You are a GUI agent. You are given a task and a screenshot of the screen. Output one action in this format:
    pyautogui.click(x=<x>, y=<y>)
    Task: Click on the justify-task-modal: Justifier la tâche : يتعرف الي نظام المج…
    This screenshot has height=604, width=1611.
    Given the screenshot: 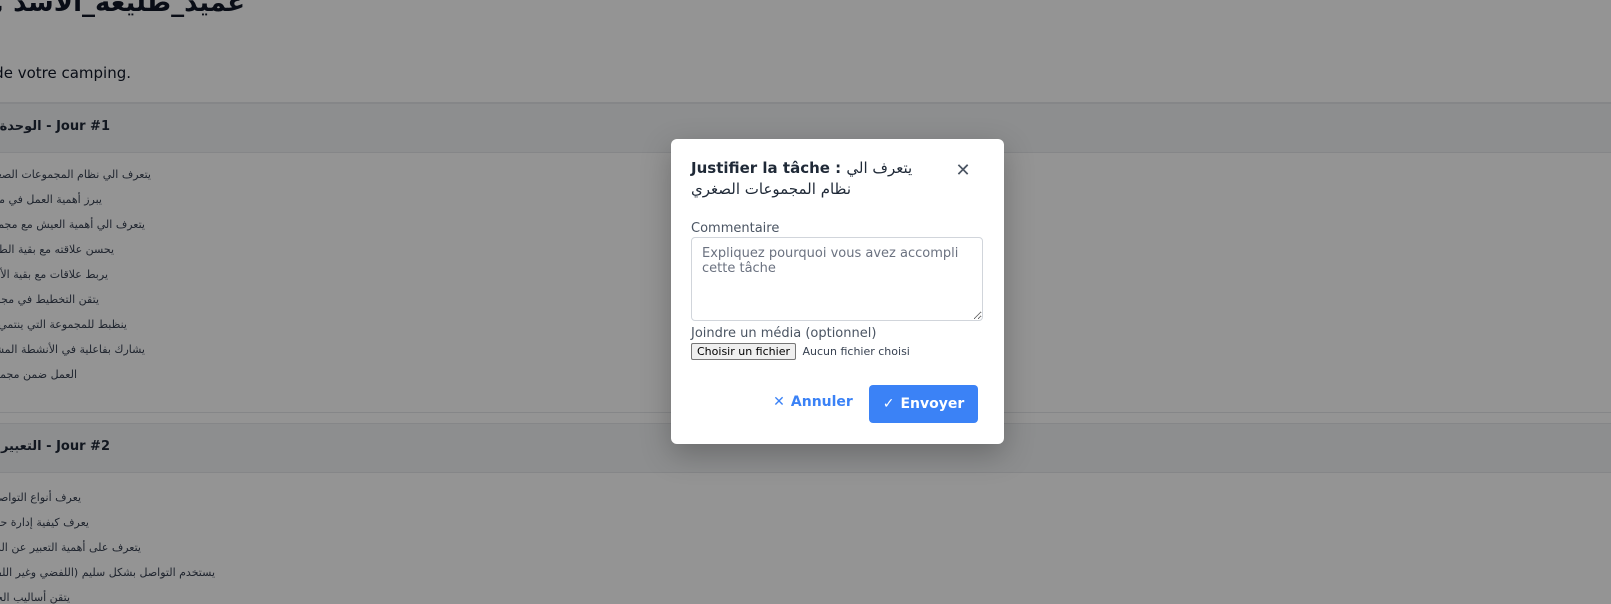 What is the action you would take?
    pyautogui.click(x=837, y=291)
    